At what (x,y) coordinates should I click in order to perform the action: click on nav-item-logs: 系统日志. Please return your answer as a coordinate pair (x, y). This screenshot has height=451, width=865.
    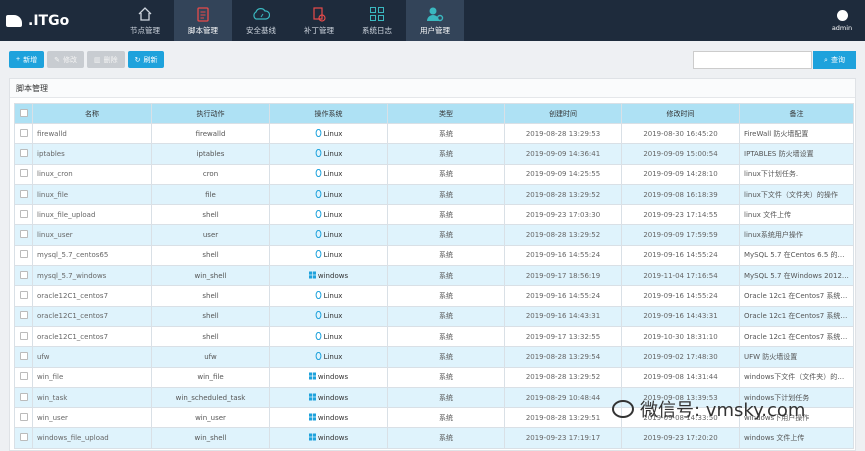
    Looking at the image, I should click on (377, 20).